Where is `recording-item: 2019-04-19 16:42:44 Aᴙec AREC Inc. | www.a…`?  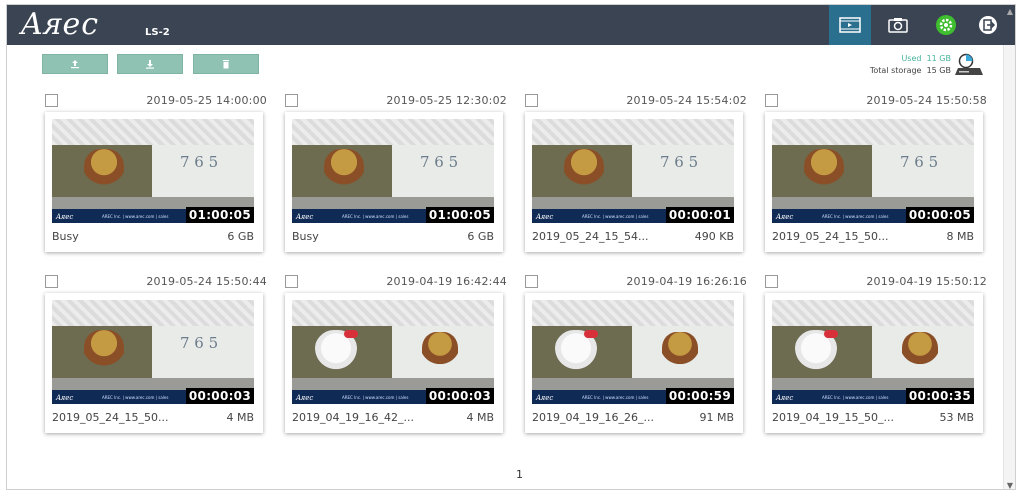 recording-item: 2019-04-19 16:42:44 Aᴙec AREC Inc. | www.a… is located at coordinates (396, 355).